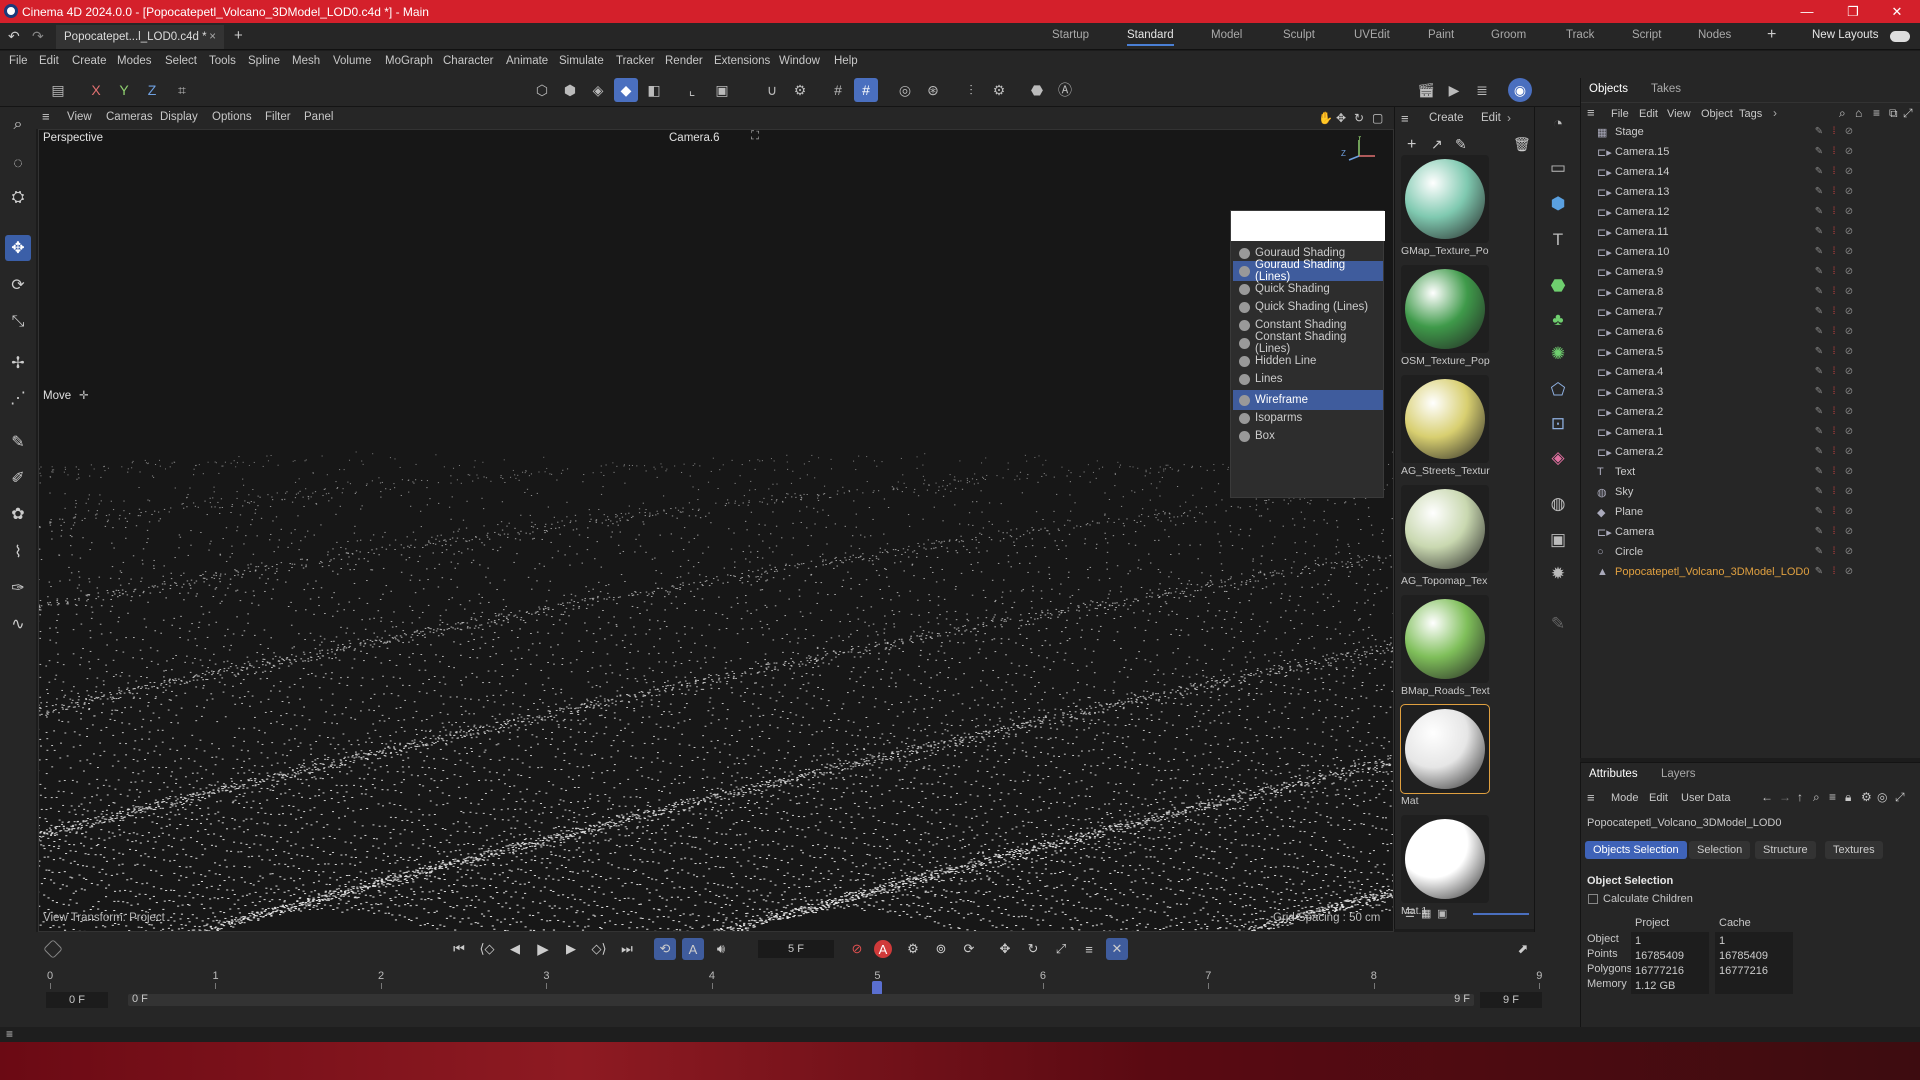 Image resolution: width=1920 pixels, height=1080 pixels. What do you see at coordinates (18, 363) in the screenshot?
I see `transfer-tool-icon: ✢` at bounding box center [18, 363].